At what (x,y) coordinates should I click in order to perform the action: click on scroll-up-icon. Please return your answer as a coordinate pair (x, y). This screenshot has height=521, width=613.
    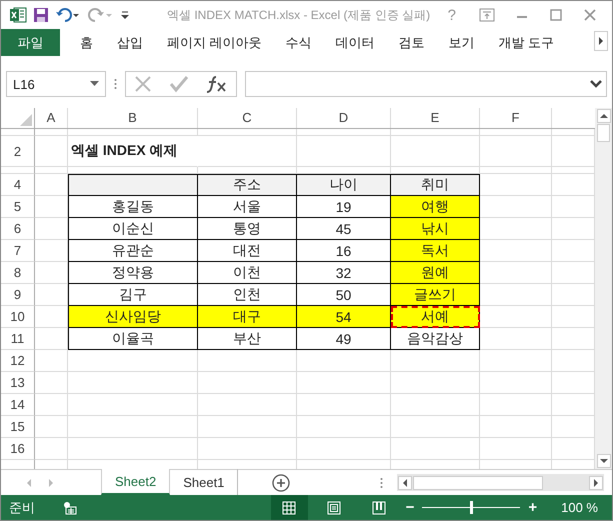
    Looking at the image, I should click on (603, 116).